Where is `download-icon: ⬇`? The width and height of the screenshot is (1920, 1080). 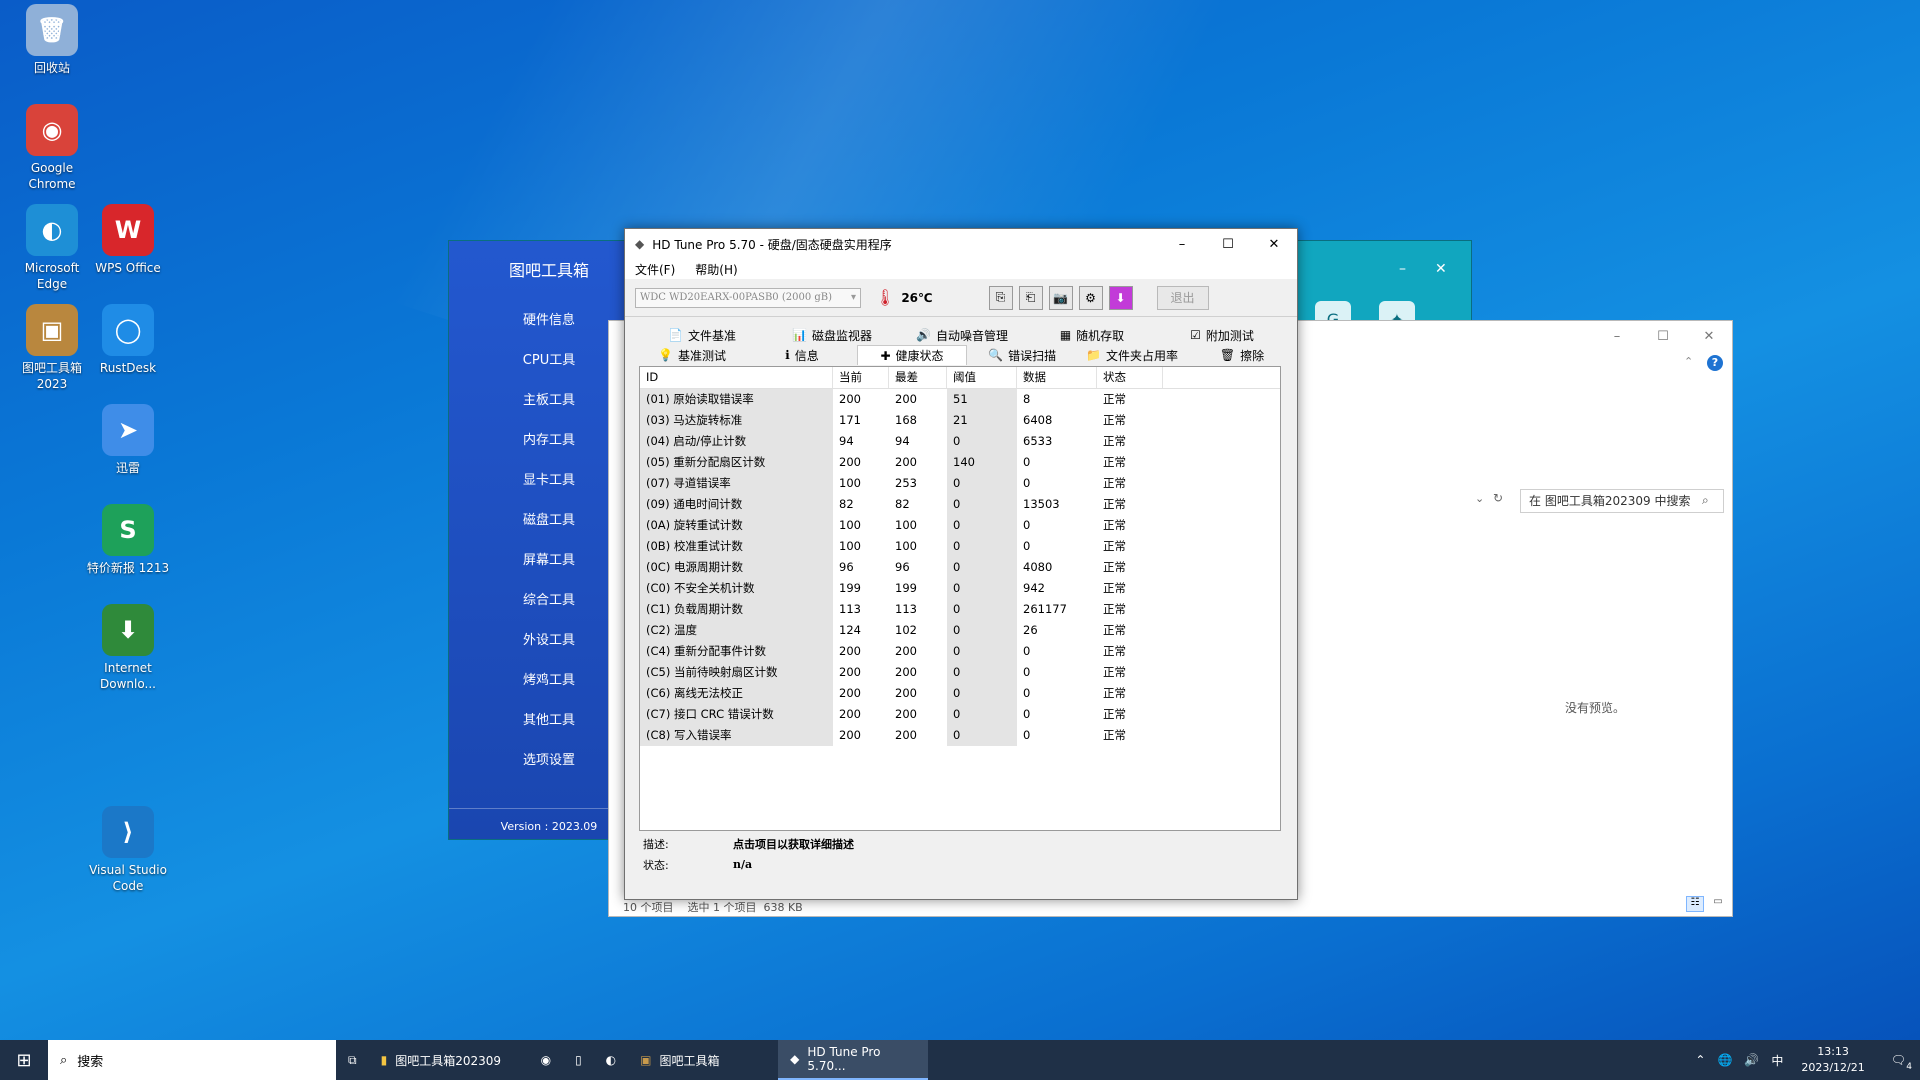 download-icon: ⬇ is located at coordinates (1120, 297).